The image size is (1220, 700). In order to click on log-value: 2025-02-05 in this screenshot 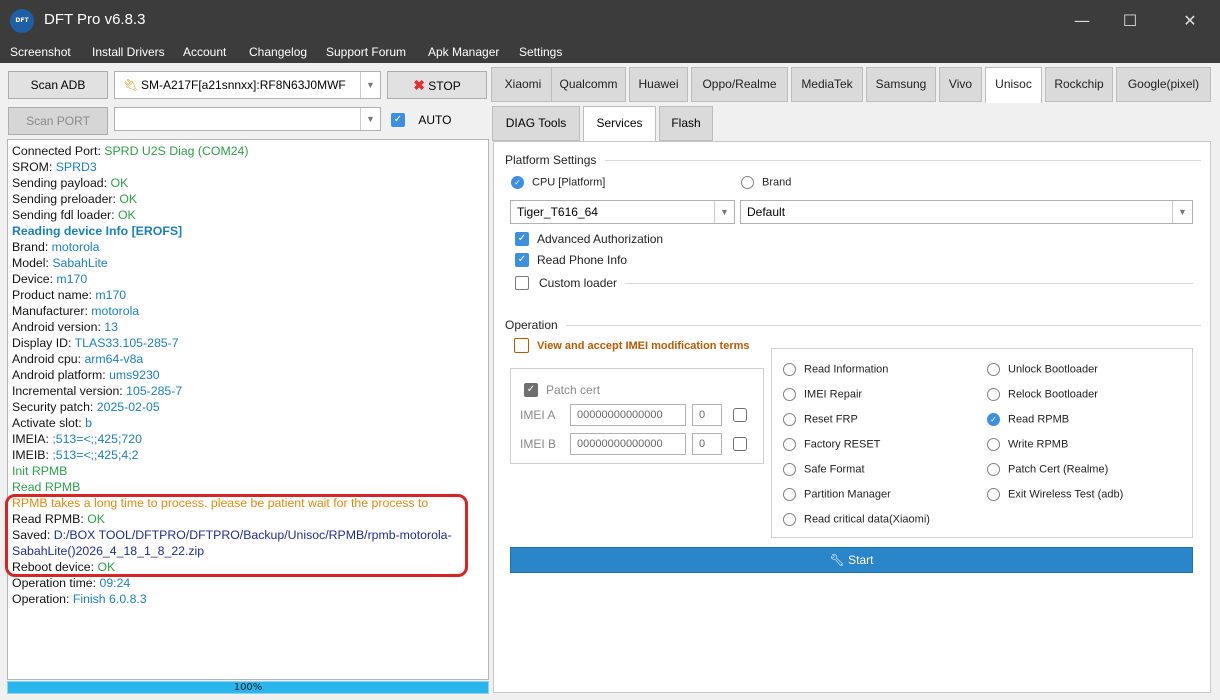, I will do `click(128, 407)`.